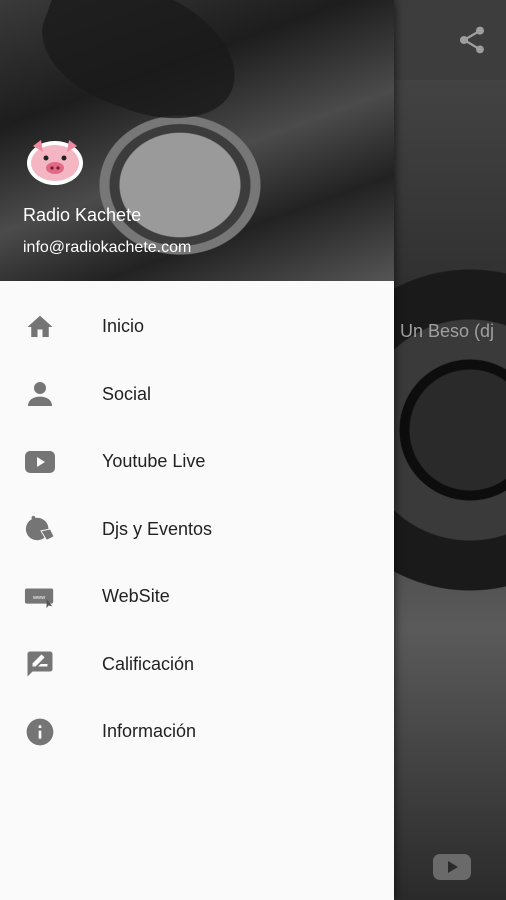  Describe the element at coordinates (40, 529) in the screenshot. I see `djs-events-icon` at that location.